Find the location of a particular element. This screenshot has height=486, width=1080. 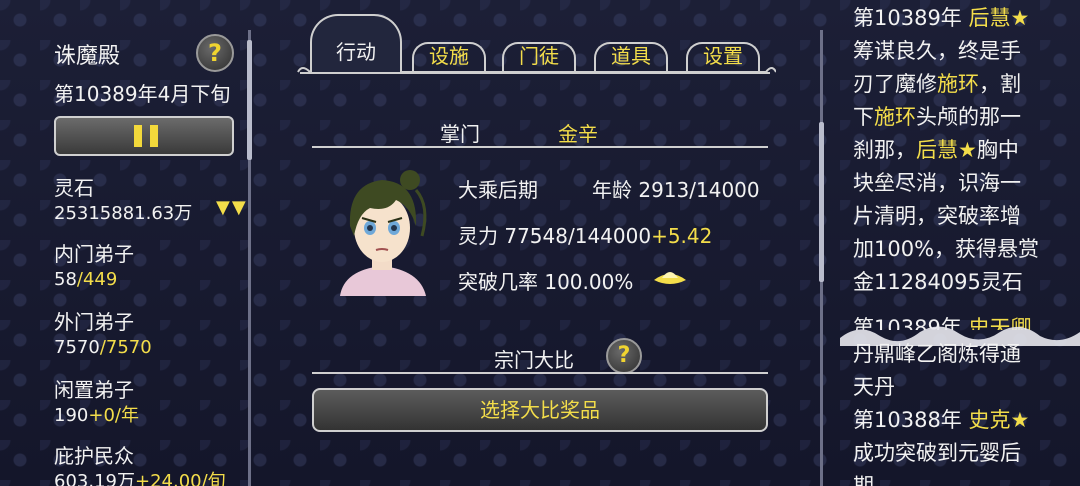

stat-extra: +24.00/旬 is located at coordinates (180, 478).